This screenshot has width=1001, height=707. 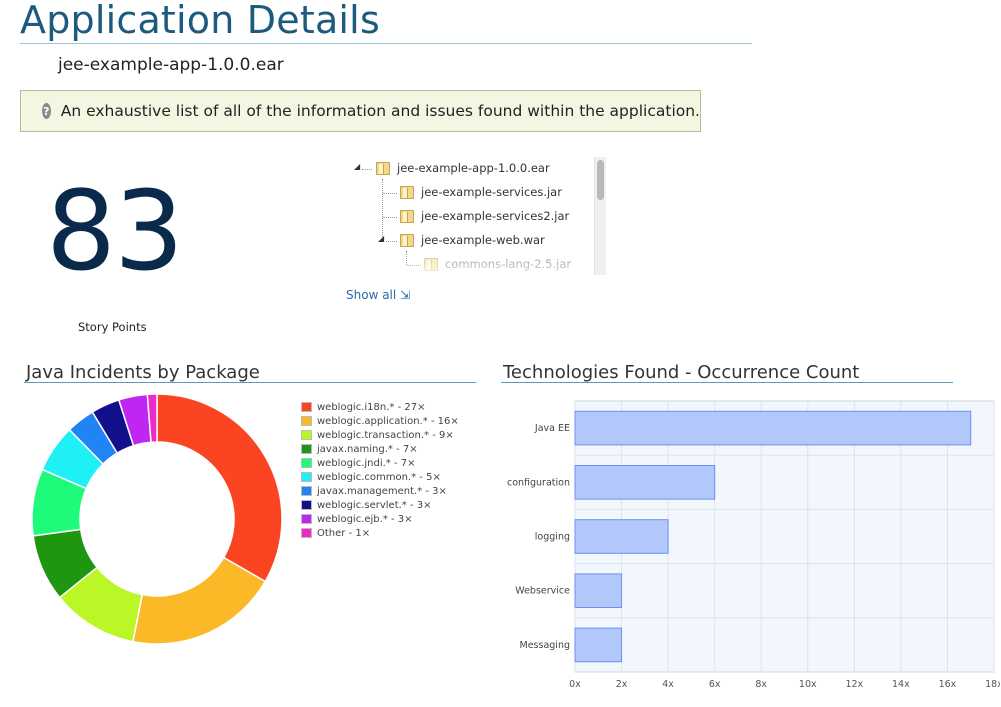 I want to click on x-tick-label: 16x, so click(x=948, y=684).